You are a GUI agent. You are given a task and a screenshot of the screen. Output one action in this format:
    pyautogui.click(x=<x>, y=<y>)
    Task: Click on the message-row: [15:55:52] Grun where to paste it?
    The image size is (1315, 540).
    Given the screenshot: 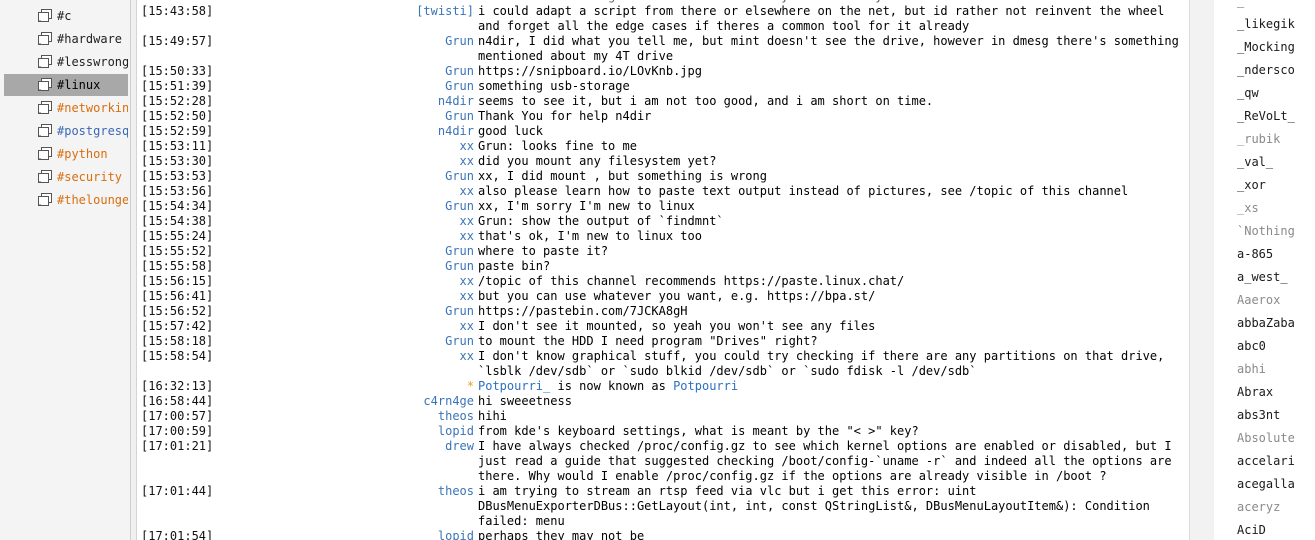 What is the action you would take?
    pyautogui.click(x=663, y=251)
    